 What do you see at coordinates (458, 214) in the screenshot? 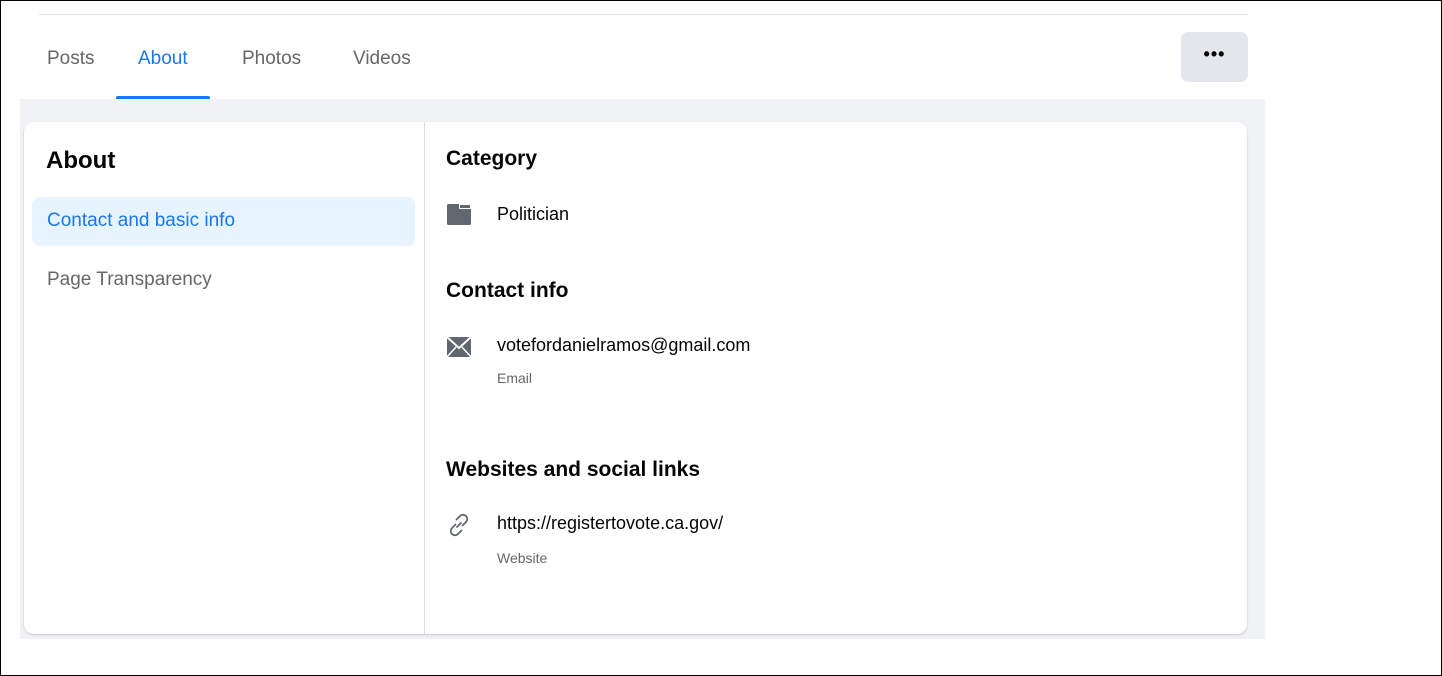
I see `category-folder-icon` at bounding box center [458, 214].